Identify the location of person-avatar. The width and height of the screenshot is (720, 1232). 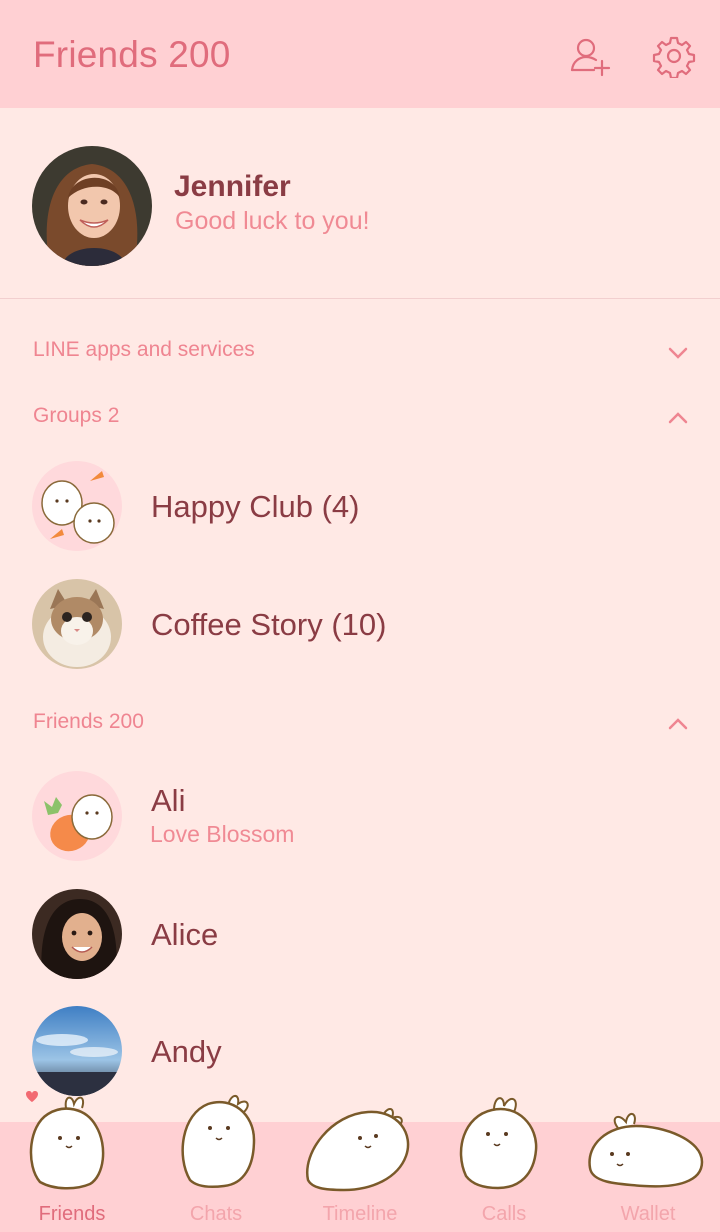
(77, 934).